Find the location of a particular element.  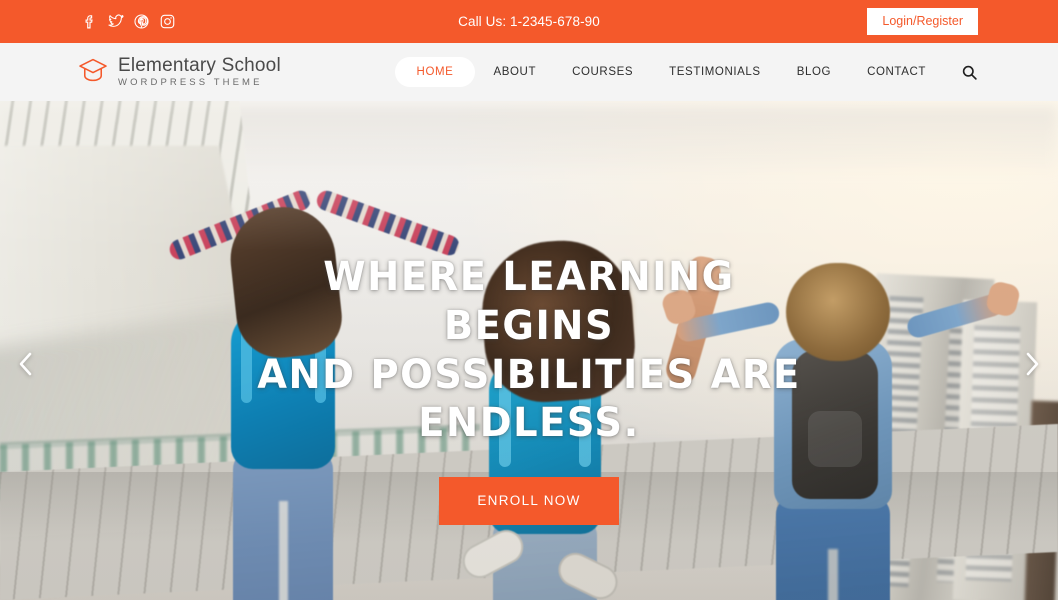

nav-item-home: HOME is located at coordinates (435, 72).